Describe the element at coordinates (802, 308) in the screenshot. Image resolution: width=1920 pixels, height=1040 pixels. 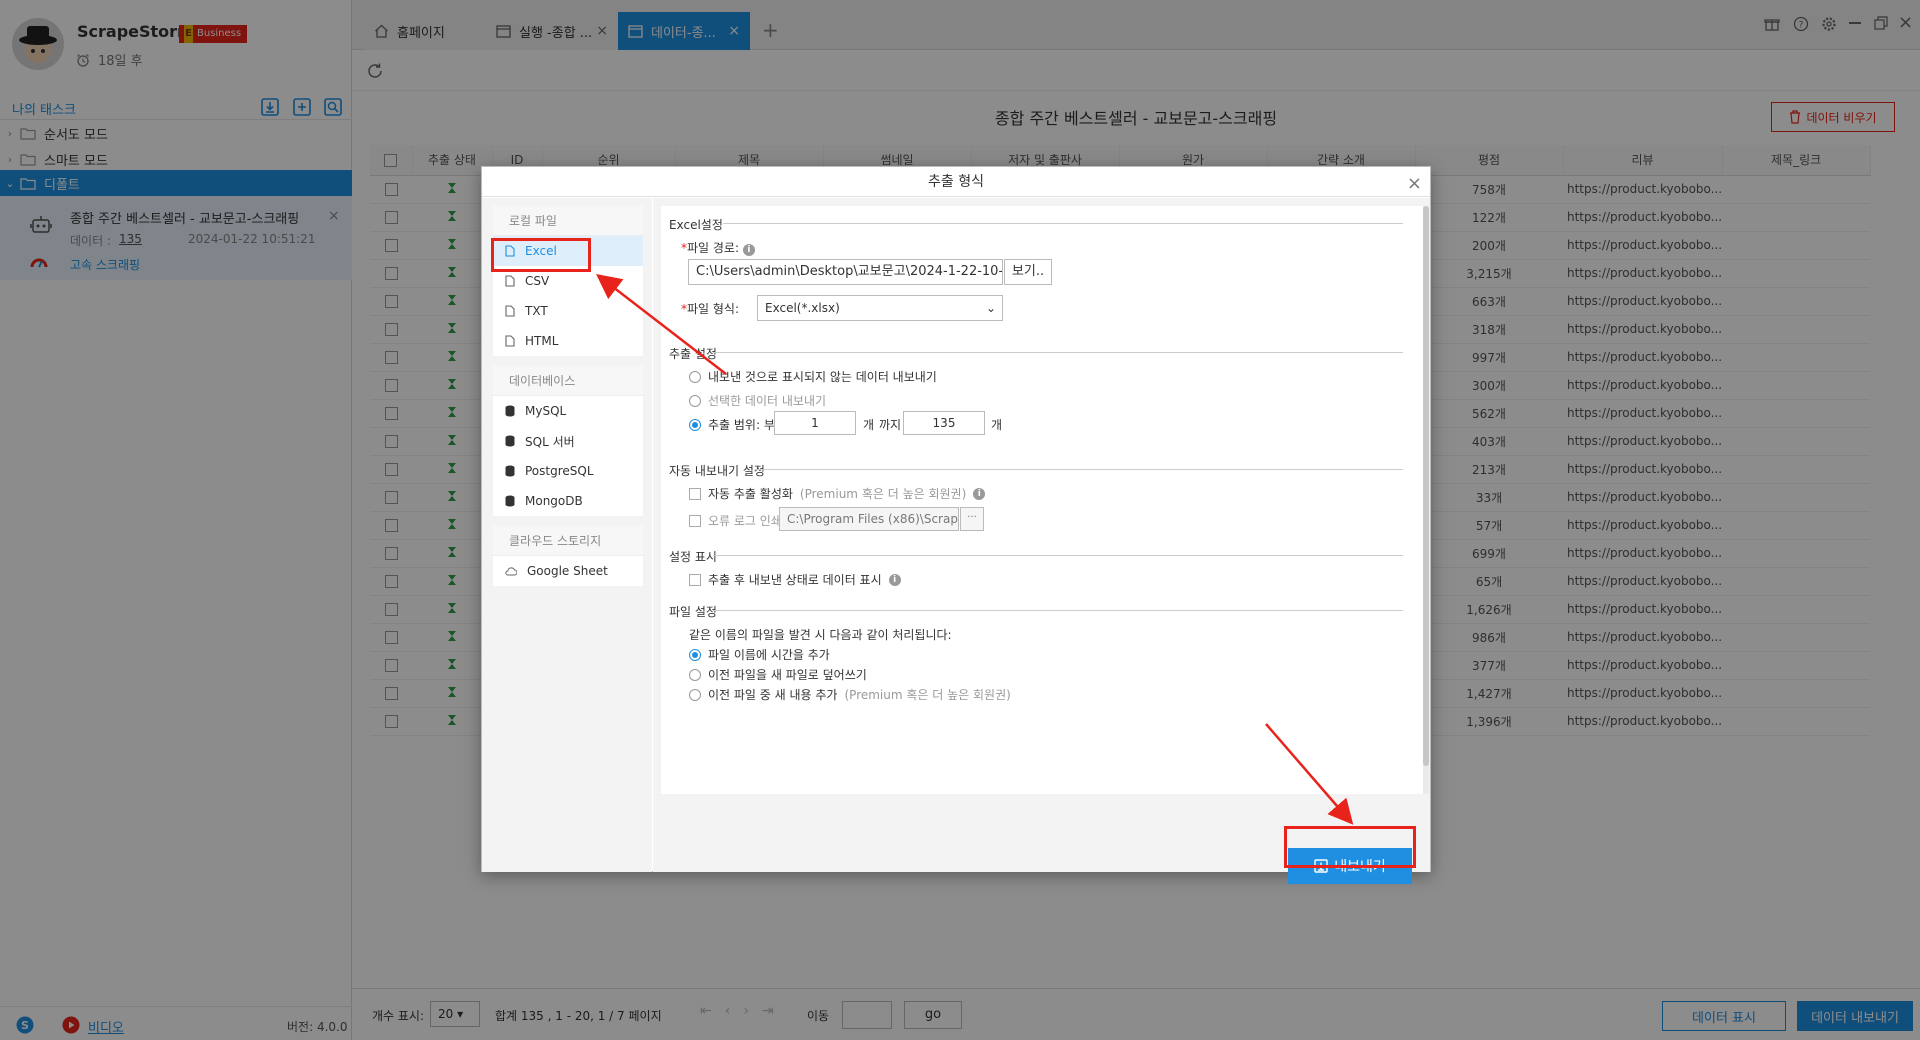
I see `file-format-value: Excel(*.xlsx)` at that location.